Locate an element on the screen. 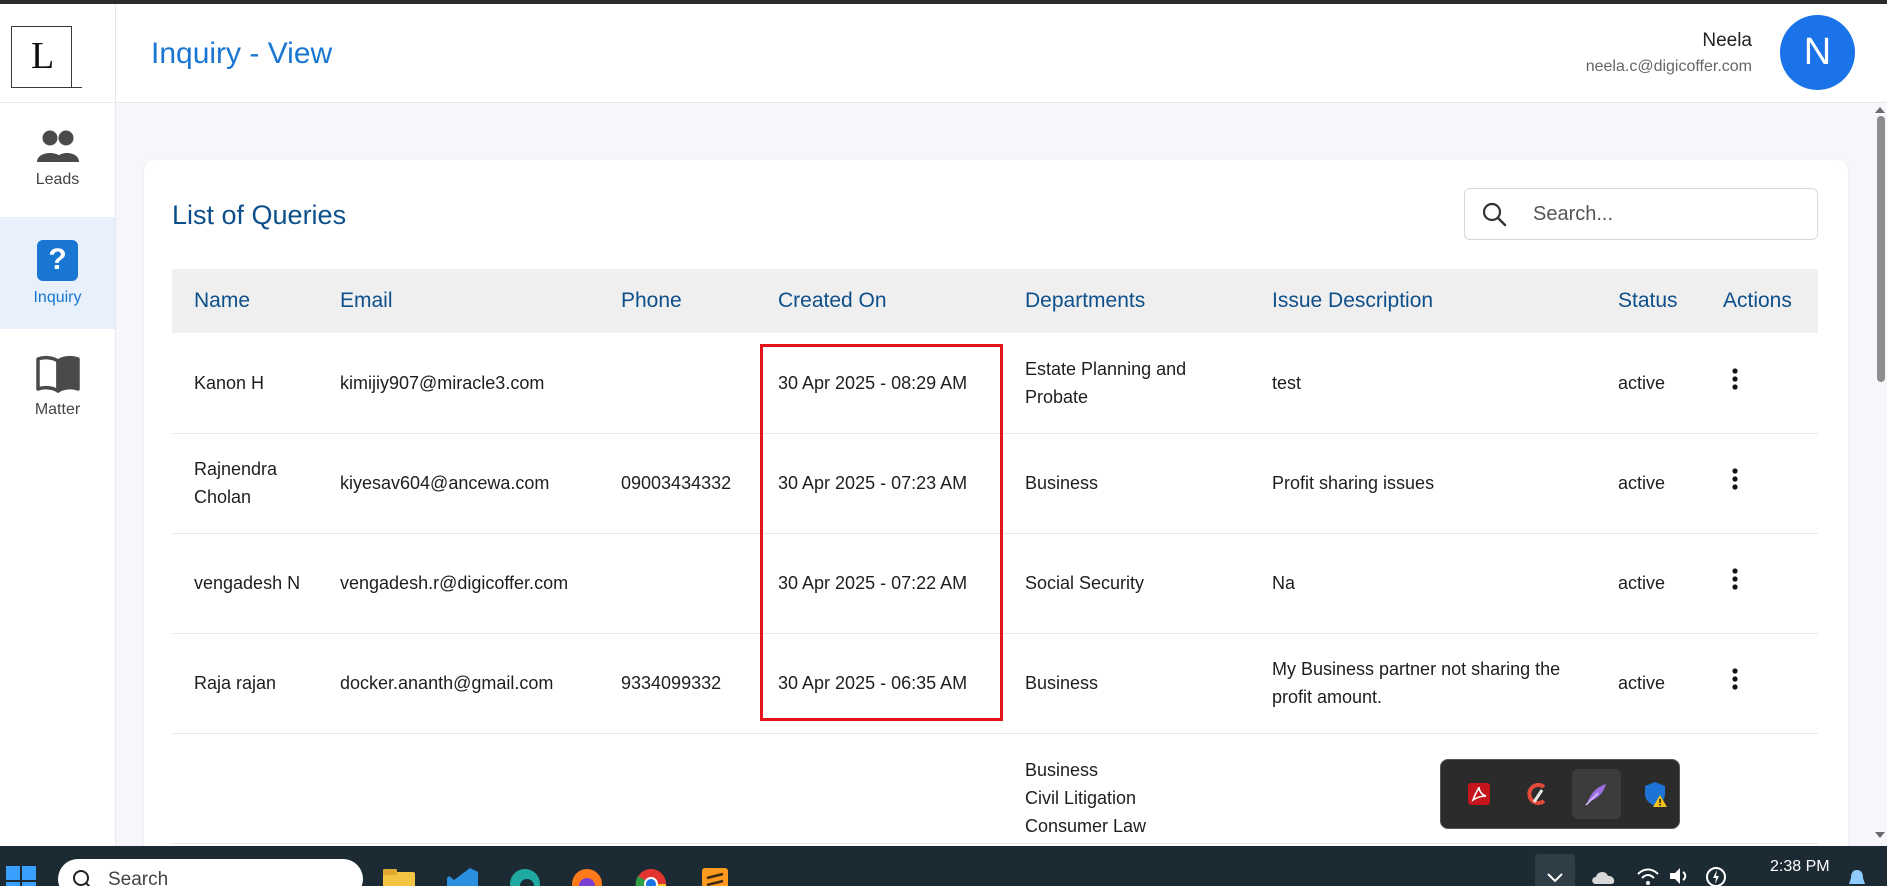 This screenshot has height=886, width=1887. sublime-text-icon is located at coordinates (715, 876).